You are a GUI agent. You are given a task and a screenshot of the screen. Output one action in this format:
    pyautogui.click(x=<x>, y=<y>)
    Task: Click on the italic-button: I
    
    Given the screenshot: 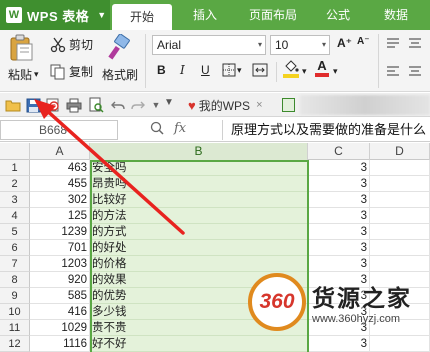 What is the action you would take?
    pyautogui.click(x=182, y=70)
    